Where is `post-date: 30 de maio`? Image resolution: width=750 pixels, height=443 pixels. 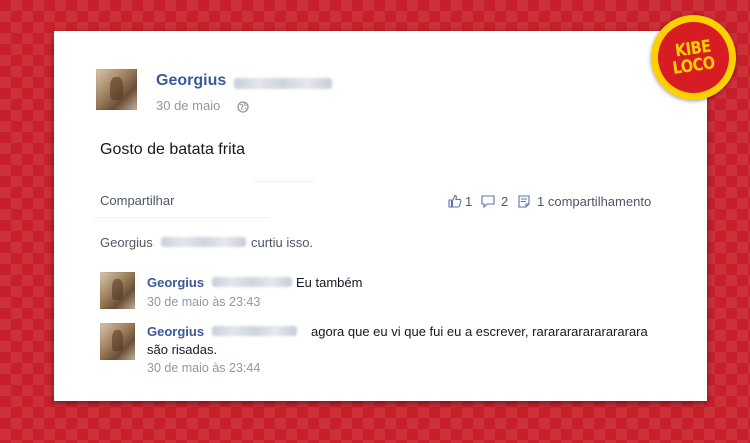
post-date: 30 de maio is located at coordinates (188, 105).